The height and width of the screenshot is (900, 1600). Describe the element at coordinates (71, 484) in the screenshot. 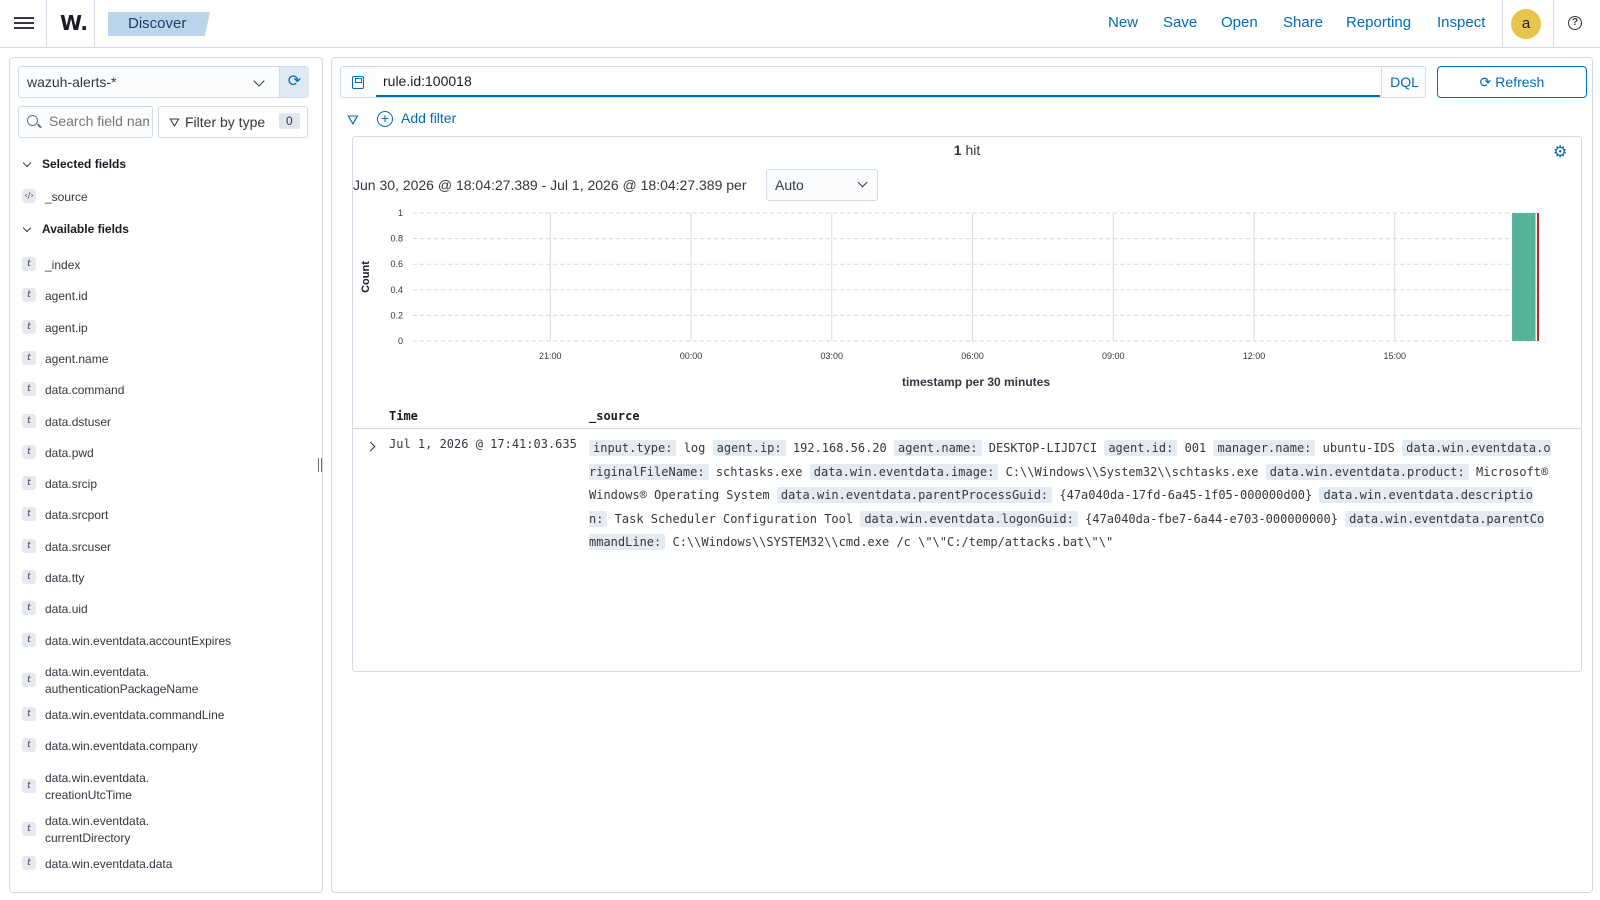

I see `field-name: data.srcip` at that location.